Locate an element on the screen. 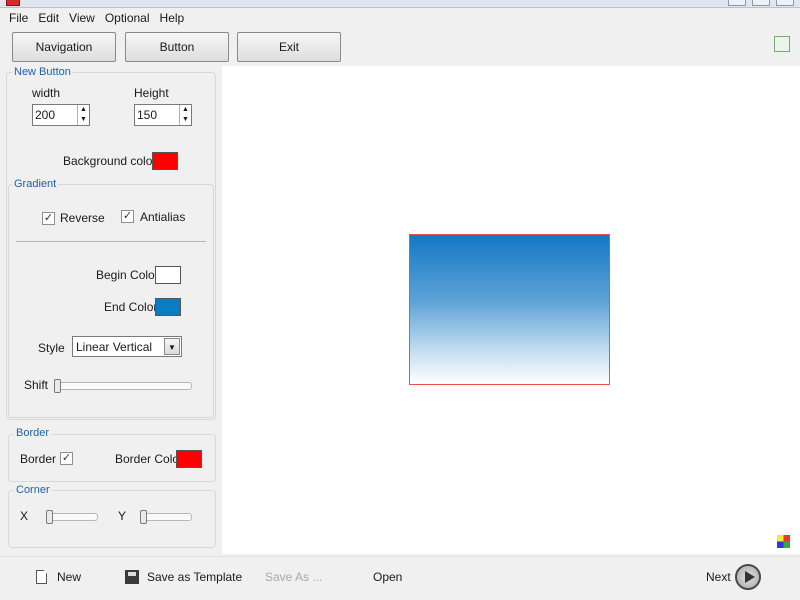  begin-color-label: Begin Color is located at coordinates (127, 275).